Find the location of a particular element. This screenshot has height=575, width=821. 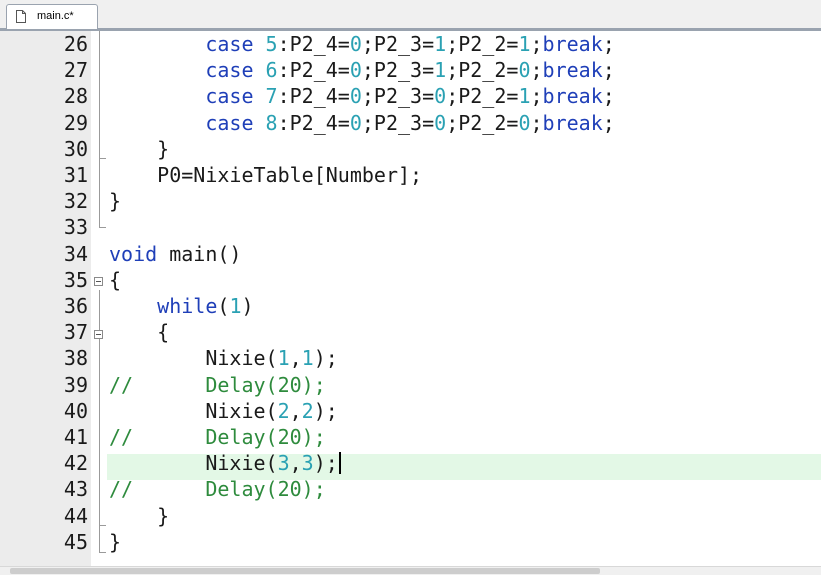

number-token: 8 is located at coordinates (271, 122).